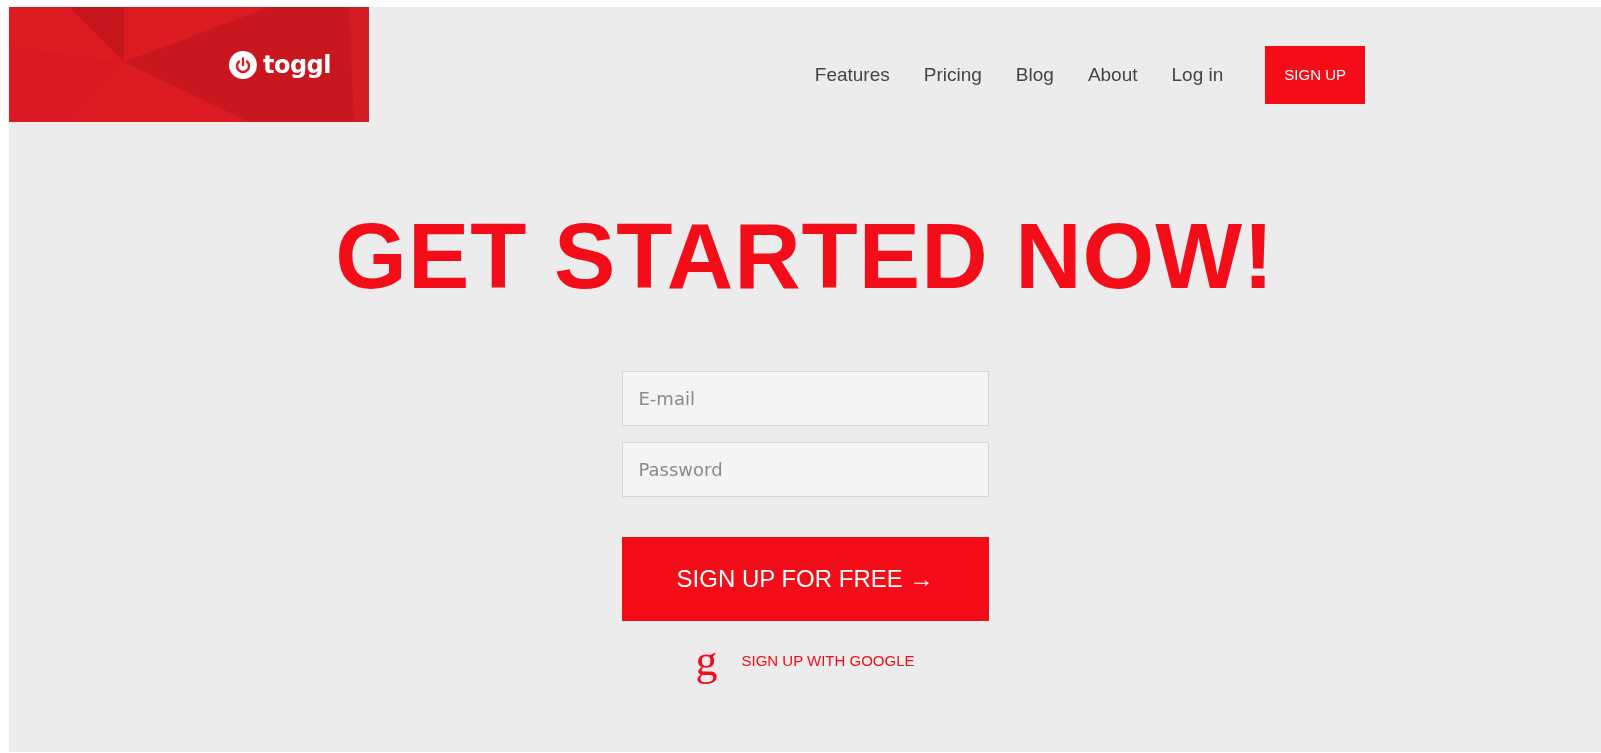 This screenshot has height=753, width=1601. Describe the element at coordinates (805, 579) in the screenshot. I see `sign-up-free-button: SIGN UP FOR FREE →` at that location.